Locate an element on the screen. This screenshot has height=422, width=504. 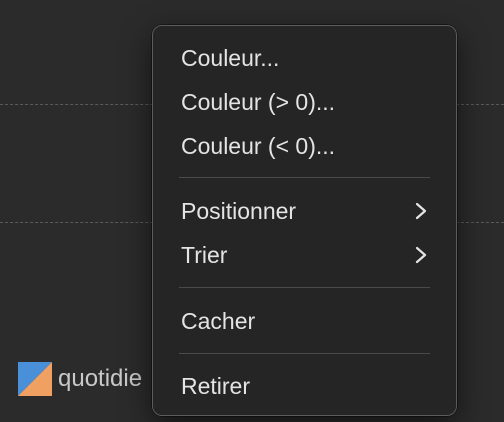
legend-label: quotidie is located at coordinates (100, 378).